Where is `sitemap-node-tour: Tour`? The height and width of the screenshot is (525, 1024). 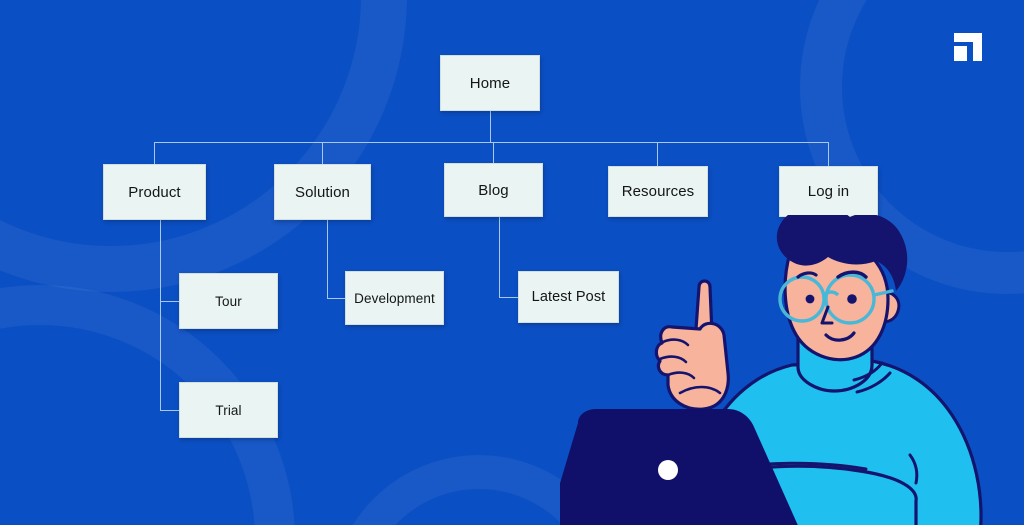
sitemap-node-tour: Tour is located at coordinates (228, 301).